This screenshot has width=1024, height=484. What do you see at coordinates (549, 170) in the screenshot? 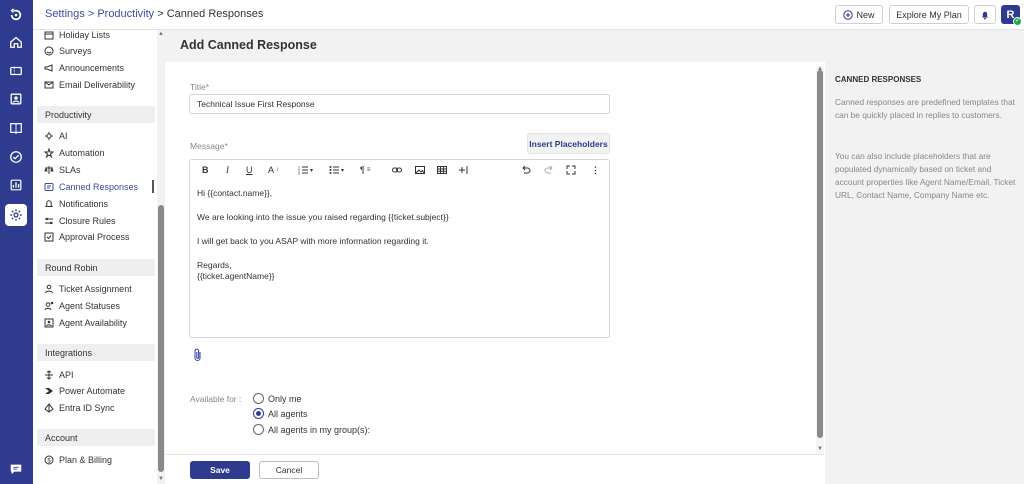
I see `redo-icon` at bounding box center [549, 170].